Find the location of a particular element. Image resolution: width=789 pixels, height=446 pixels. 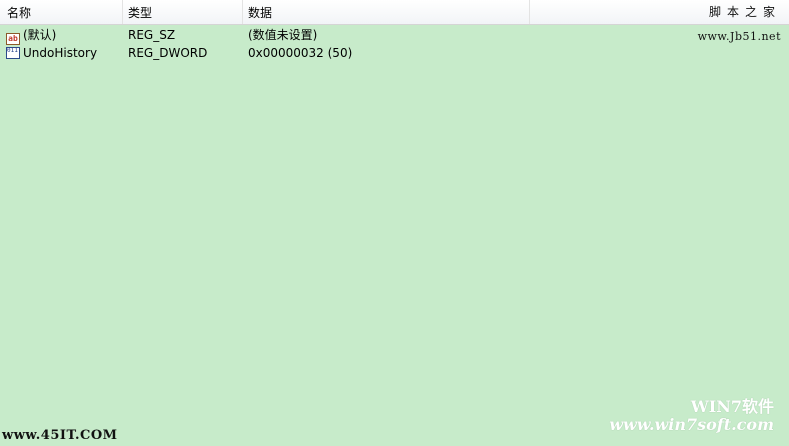

value-name-cell: ab (默认) is located at coordinates (31, 35).